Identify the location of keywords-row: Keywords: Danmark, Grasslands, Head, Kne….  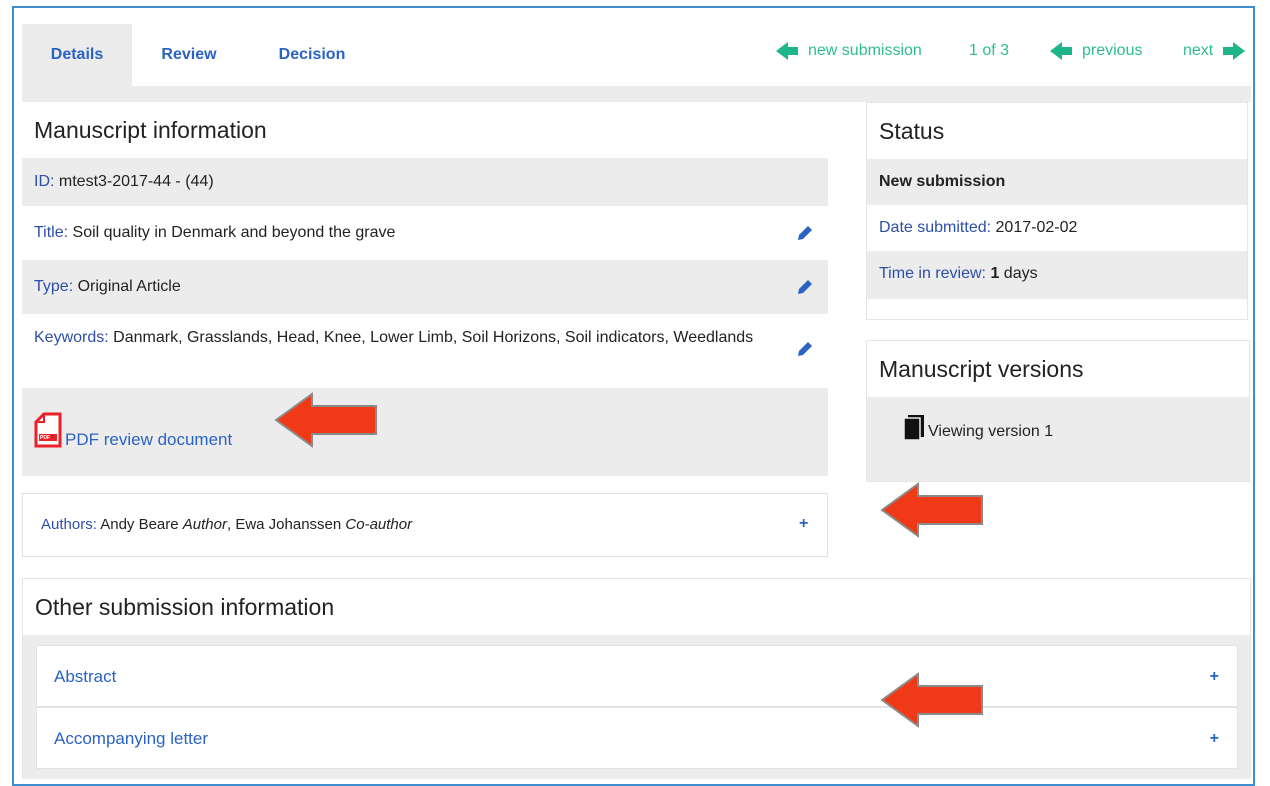
(425, 351).